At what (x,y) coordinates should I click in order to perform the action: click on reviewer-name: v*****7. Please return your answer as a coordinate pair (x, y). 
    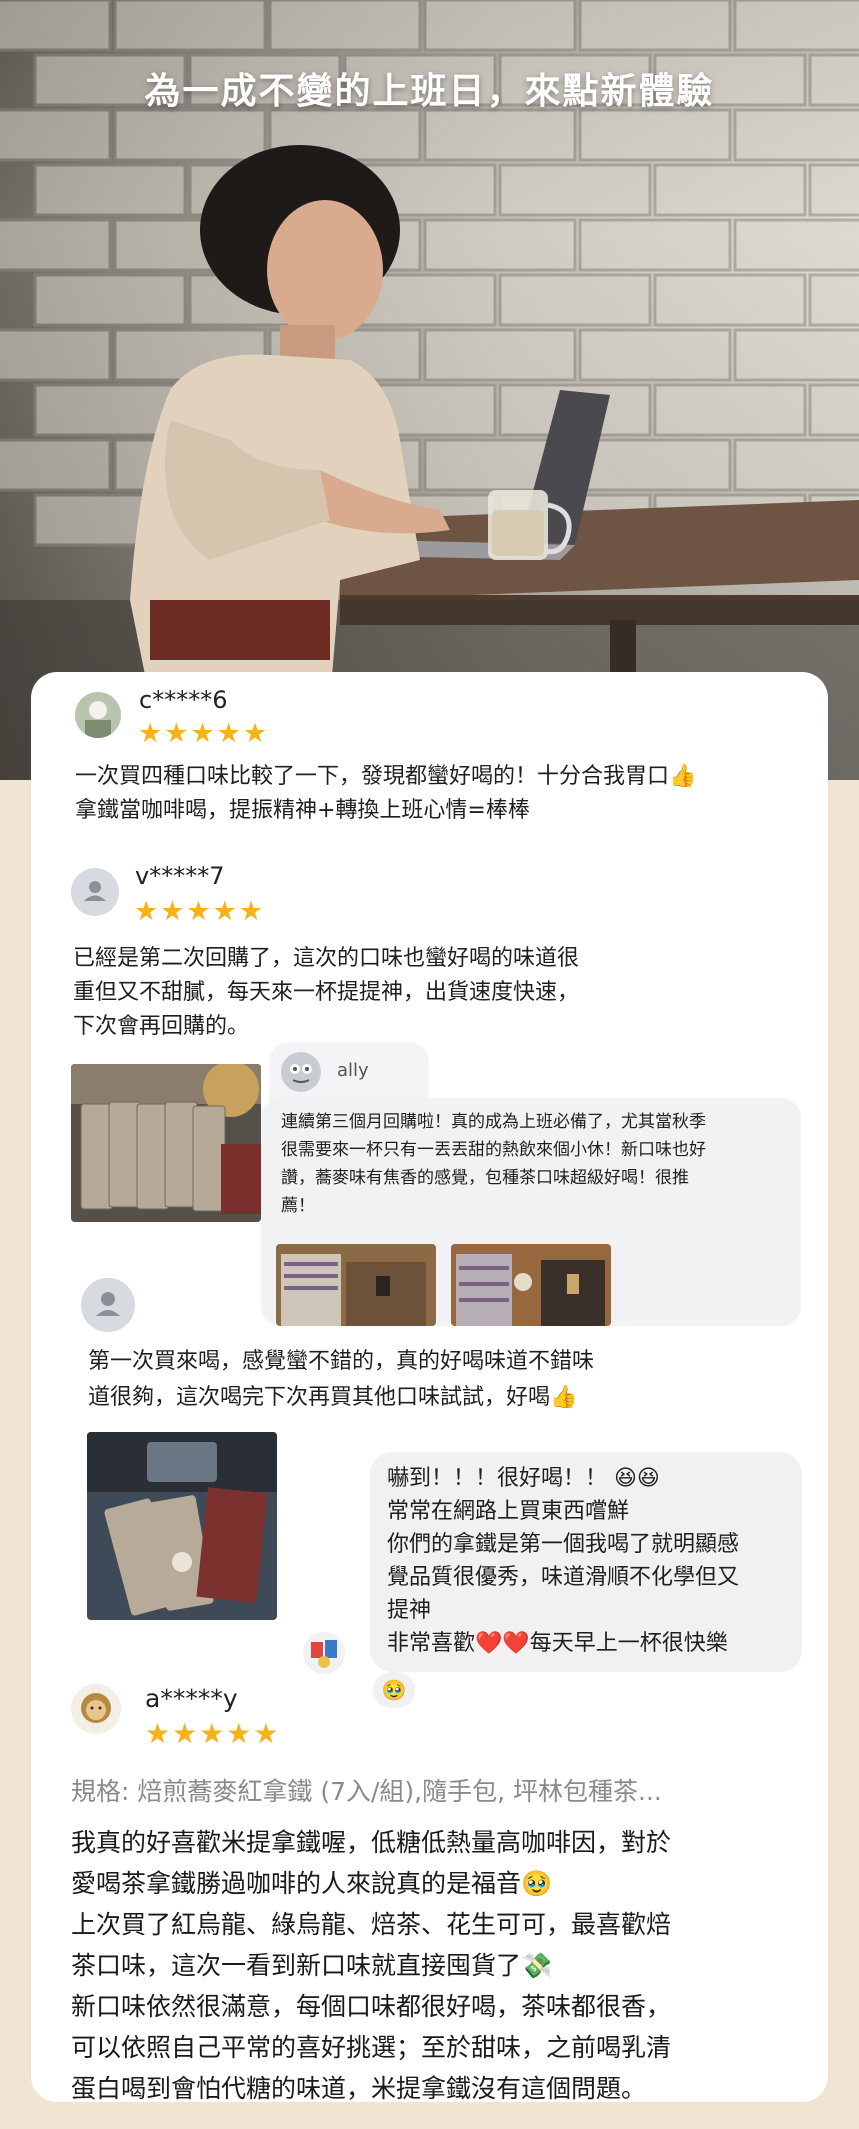
    Looking at the image, I should click on (180, 876).